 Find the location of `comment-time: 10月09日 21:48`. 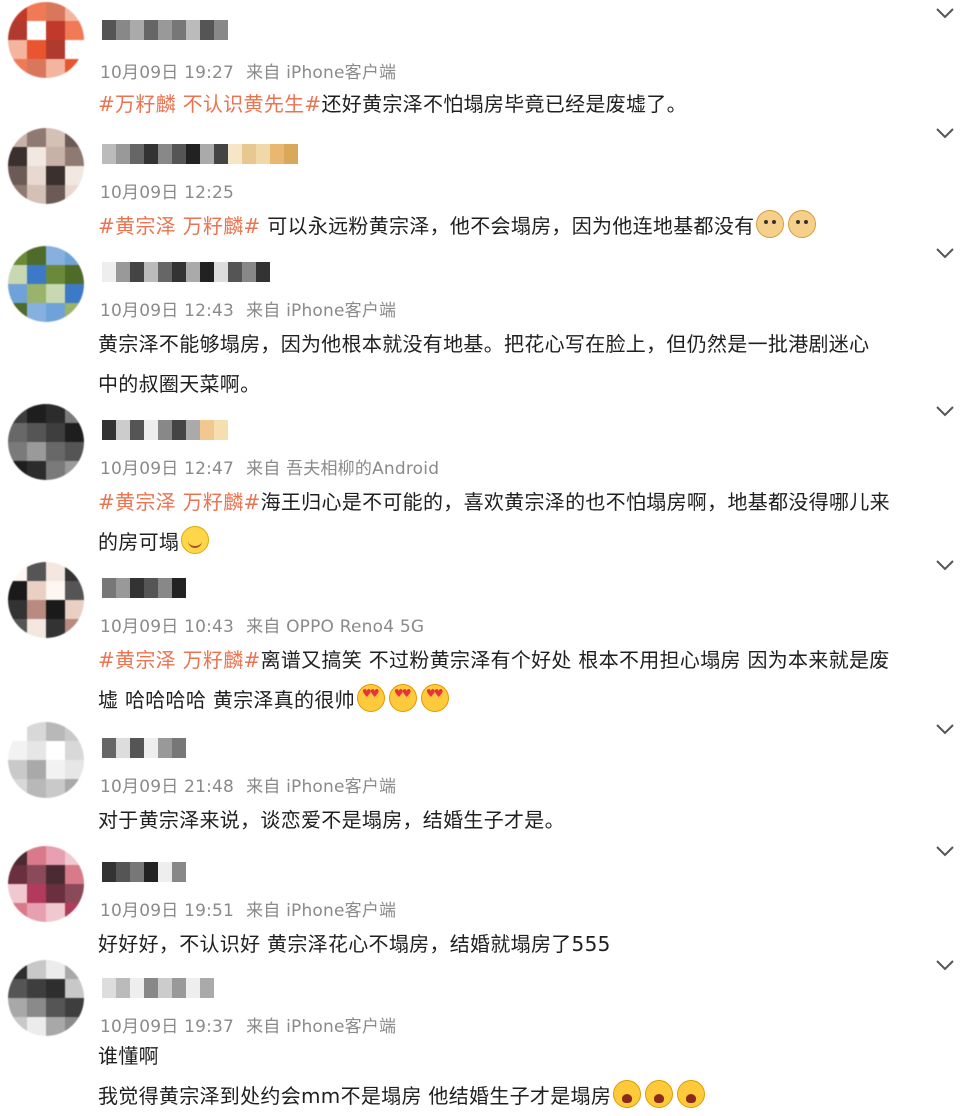

comment-time: 10月09日 21:48 is located at coordinates (167, 787).